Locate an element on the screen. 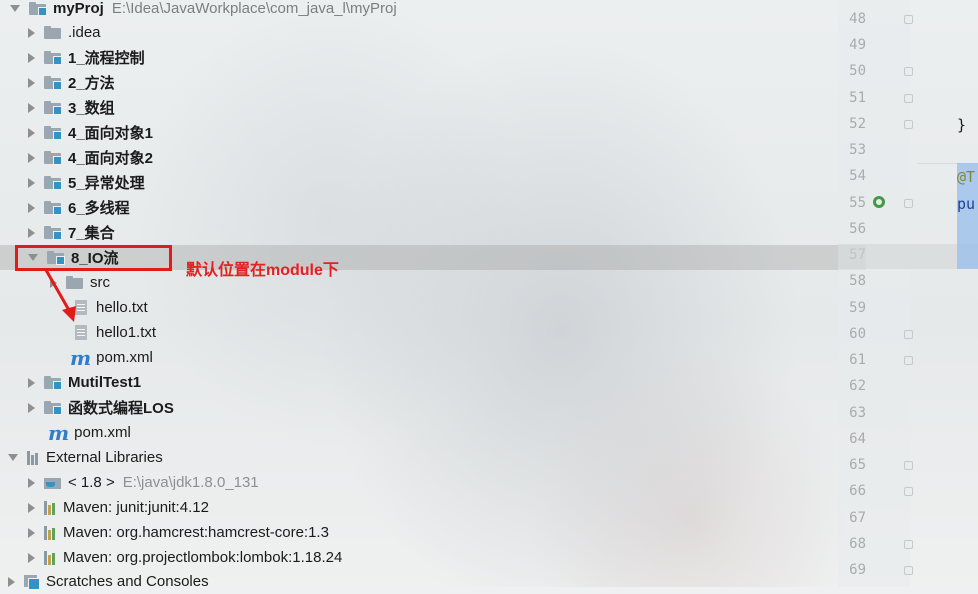 The width and height of the screenshot is (978, 594). tree-row-jdk: < 1.8 > E:\java\jdk1.8.0_131 is located at coordinates (433, 482).